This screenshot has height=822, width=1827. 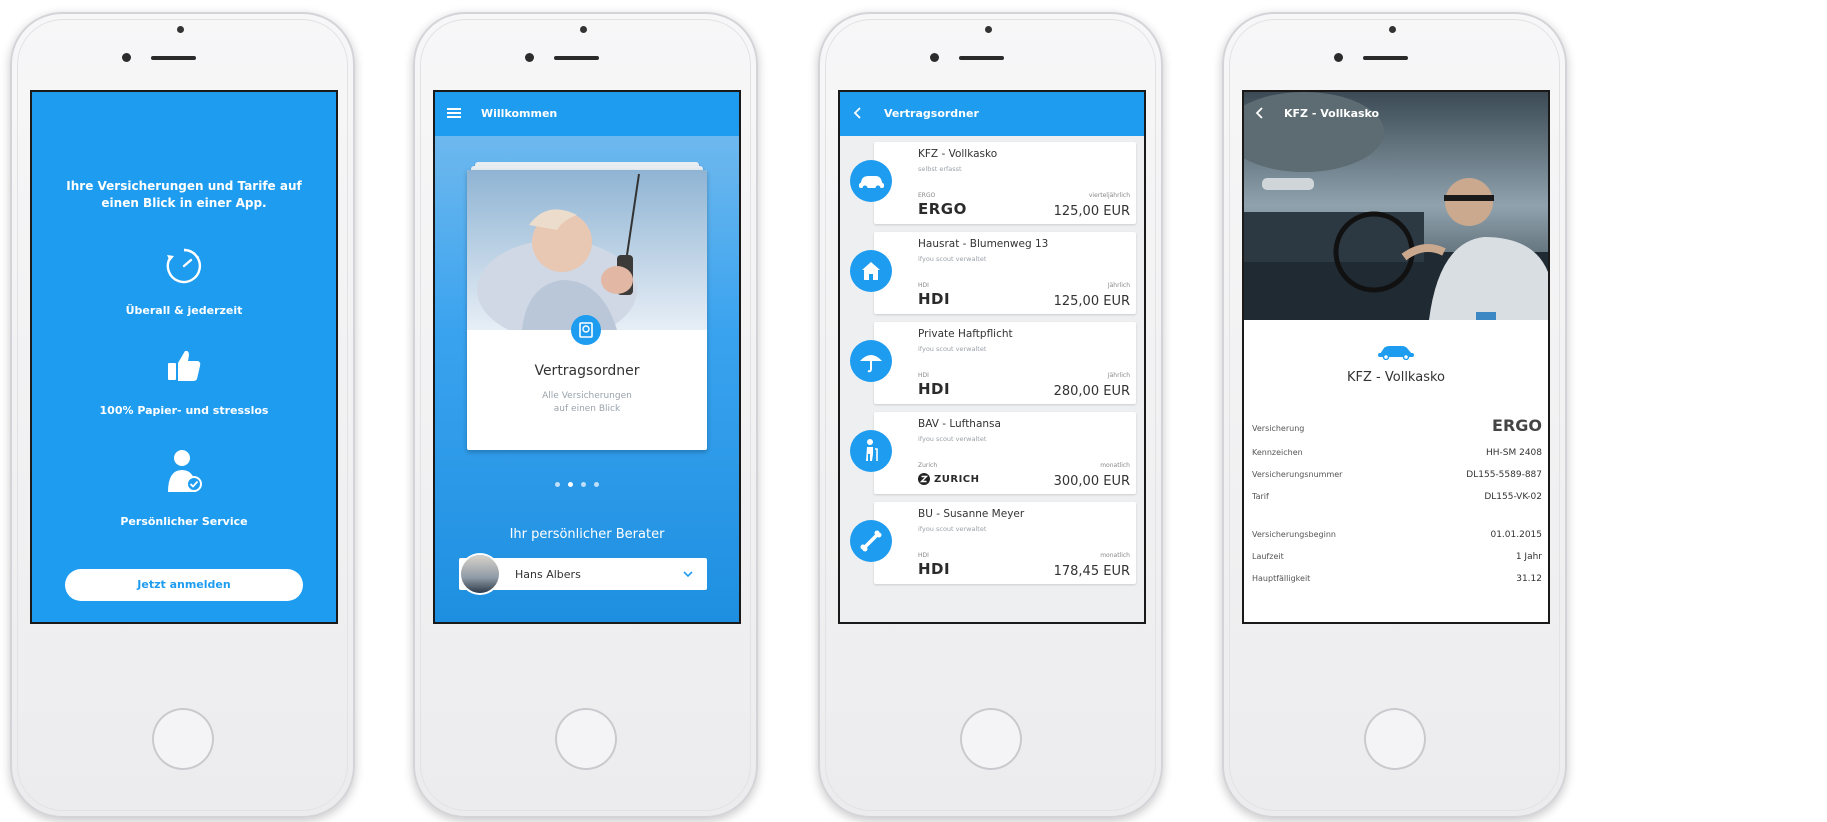 What do you see at coordinates (1281, 578) in the screenshot?
I see `detail-key: Hauptfälligkeit` at bounding box center [1281, 578].